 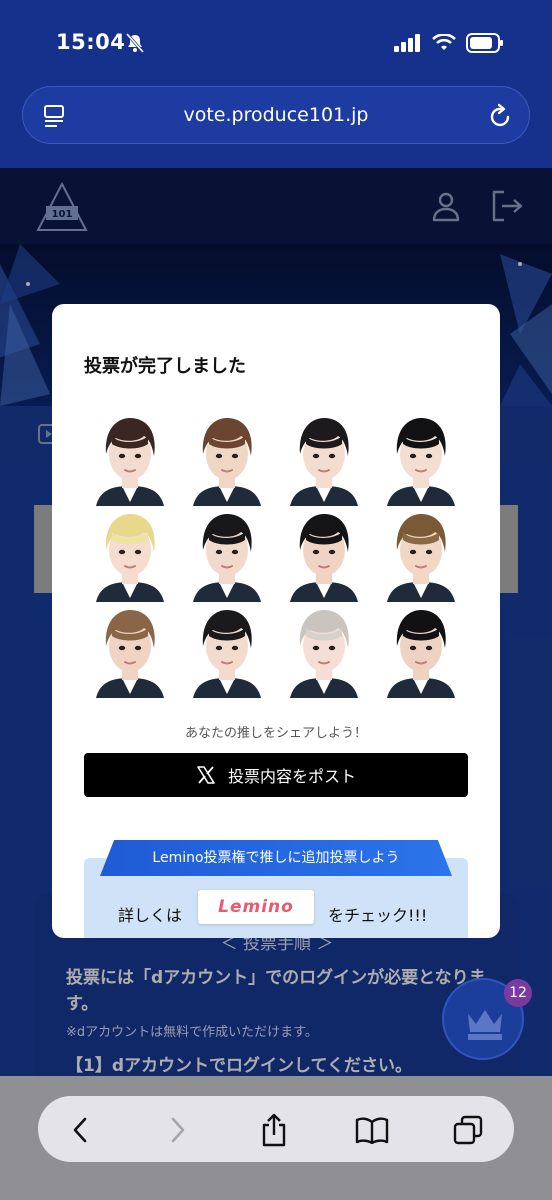 I want to click on post-button-label: 投票内容をポスト, so click(x=291, y=776).